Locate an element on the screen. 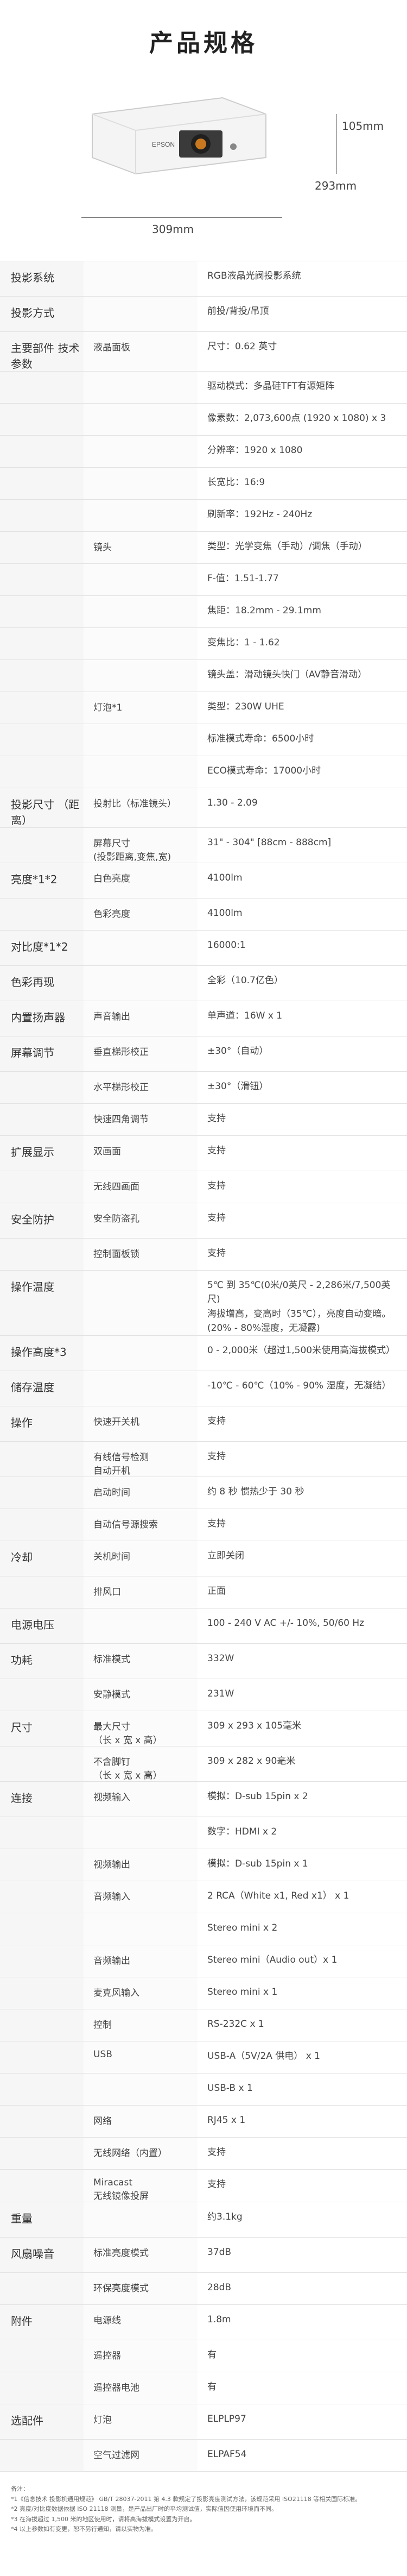 The width and height of the screenshot is (407, 2576). spec-row: F-值：1.51-1.77 is located at coordinates (203, 580).